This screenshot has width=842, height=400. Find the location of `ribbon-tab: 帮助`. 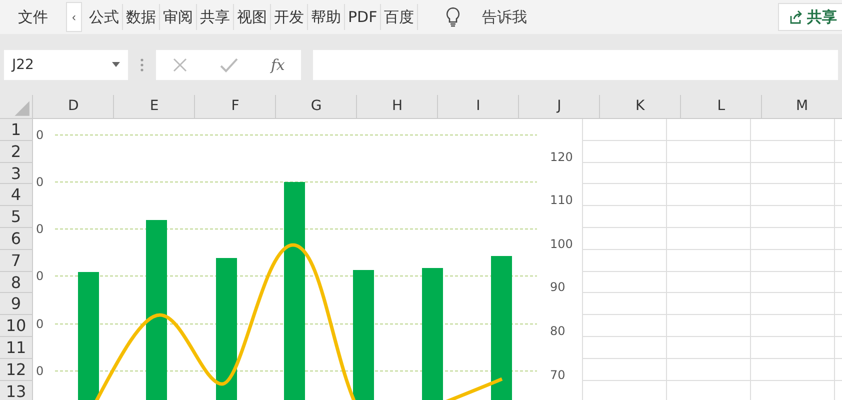

ribbon-tab: 帮助 is located at coordinates (326, 17).